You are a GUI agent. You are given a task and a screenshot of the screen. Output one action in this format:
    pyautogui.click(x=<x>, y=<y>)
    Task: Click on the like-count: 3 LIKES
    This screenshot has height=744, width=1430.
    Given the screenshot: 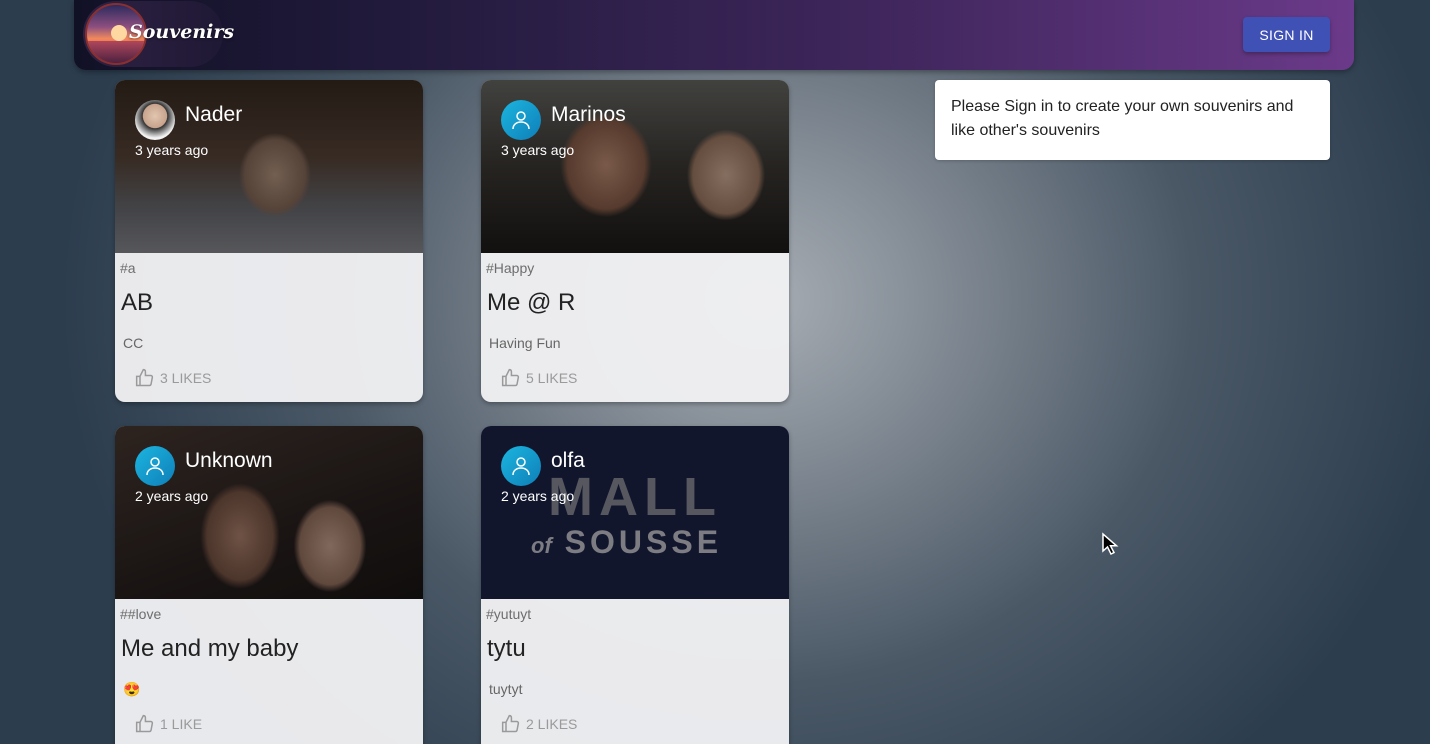 What is the action you would take?
    pyautogui.click(x=186, y=378)
    